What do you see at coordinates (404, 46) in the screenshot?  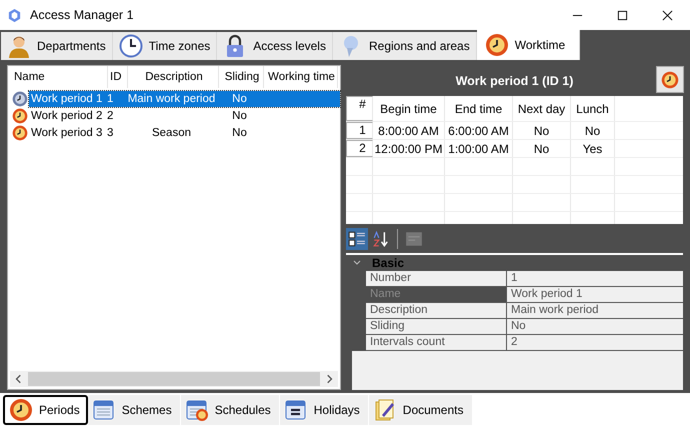 I see `tab: Regions and areas` at bounding box center [404, 46].